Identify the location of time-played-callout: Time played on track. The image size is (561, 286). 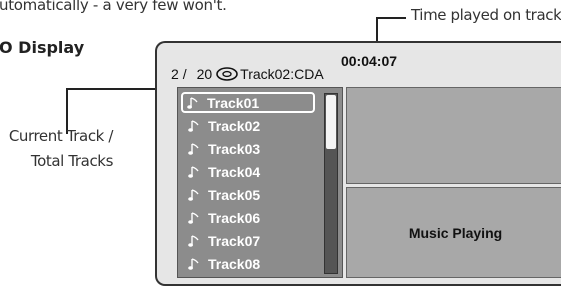
(486, 15).